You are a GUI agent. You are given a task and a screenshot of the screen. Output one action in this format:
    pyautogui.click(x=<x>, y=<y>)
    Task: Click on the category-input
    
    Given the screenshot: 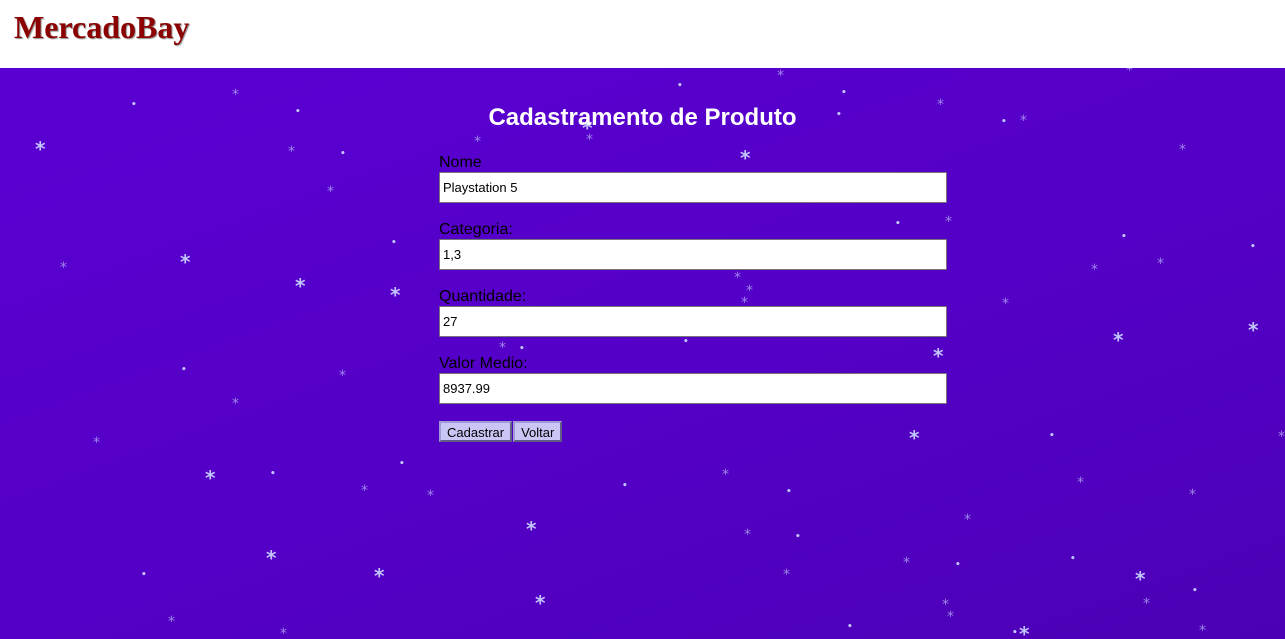 What is the action you would take?
    pyautogui.click(x=693, y=254)
    